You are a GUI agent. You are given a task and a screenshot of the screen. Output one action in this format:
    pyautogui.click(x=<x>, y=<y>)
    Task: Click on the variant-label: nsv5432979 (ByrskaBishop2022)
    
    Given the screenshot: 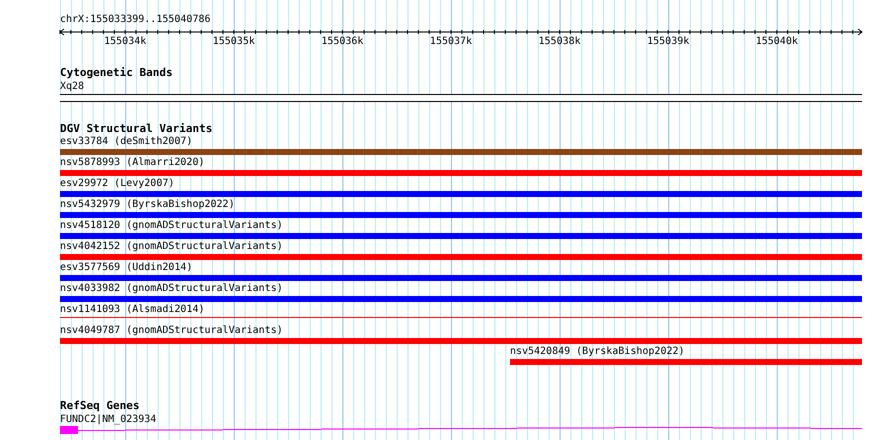 What is the action you would take?
    pyautogui.click(x=147, y=205)
    